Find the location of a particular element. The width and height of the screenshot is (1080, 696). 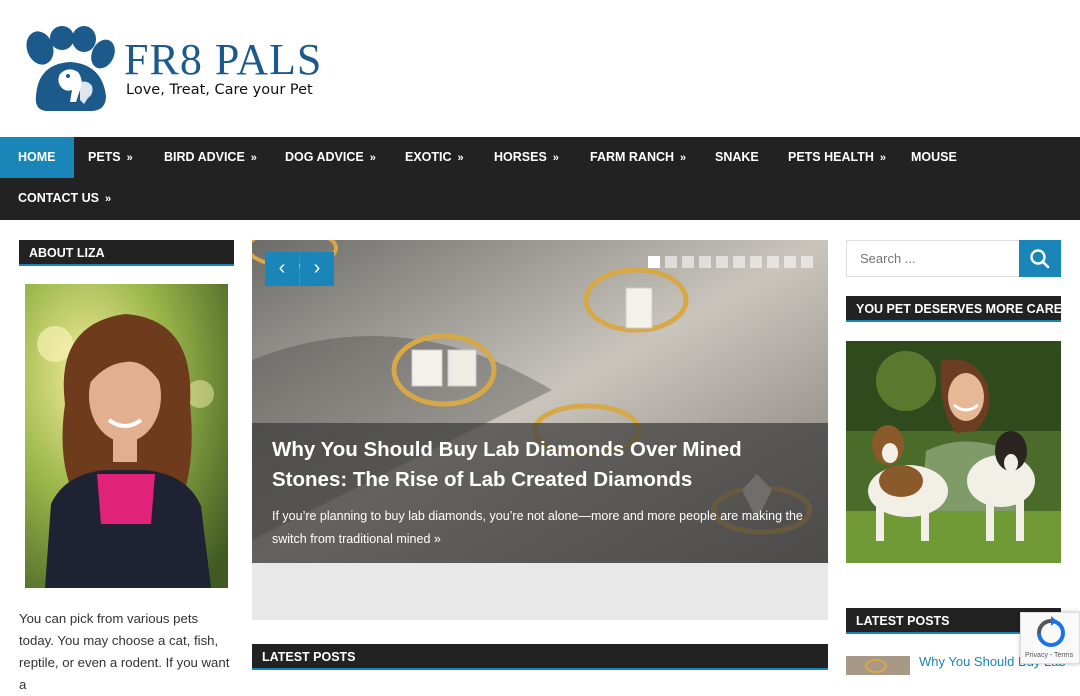

care-widget: YOU PET DESERVES MORE CARE. is located at coordinates (953, 309).